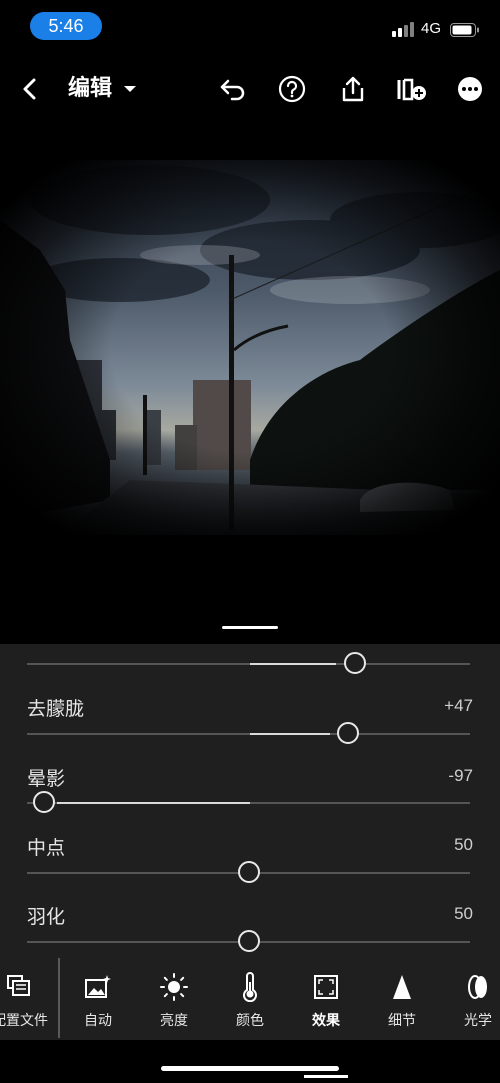 Image resolution: width=500 pixels, height=1083 pixels. I want to click on effects-square-icon, so click(326, 987).